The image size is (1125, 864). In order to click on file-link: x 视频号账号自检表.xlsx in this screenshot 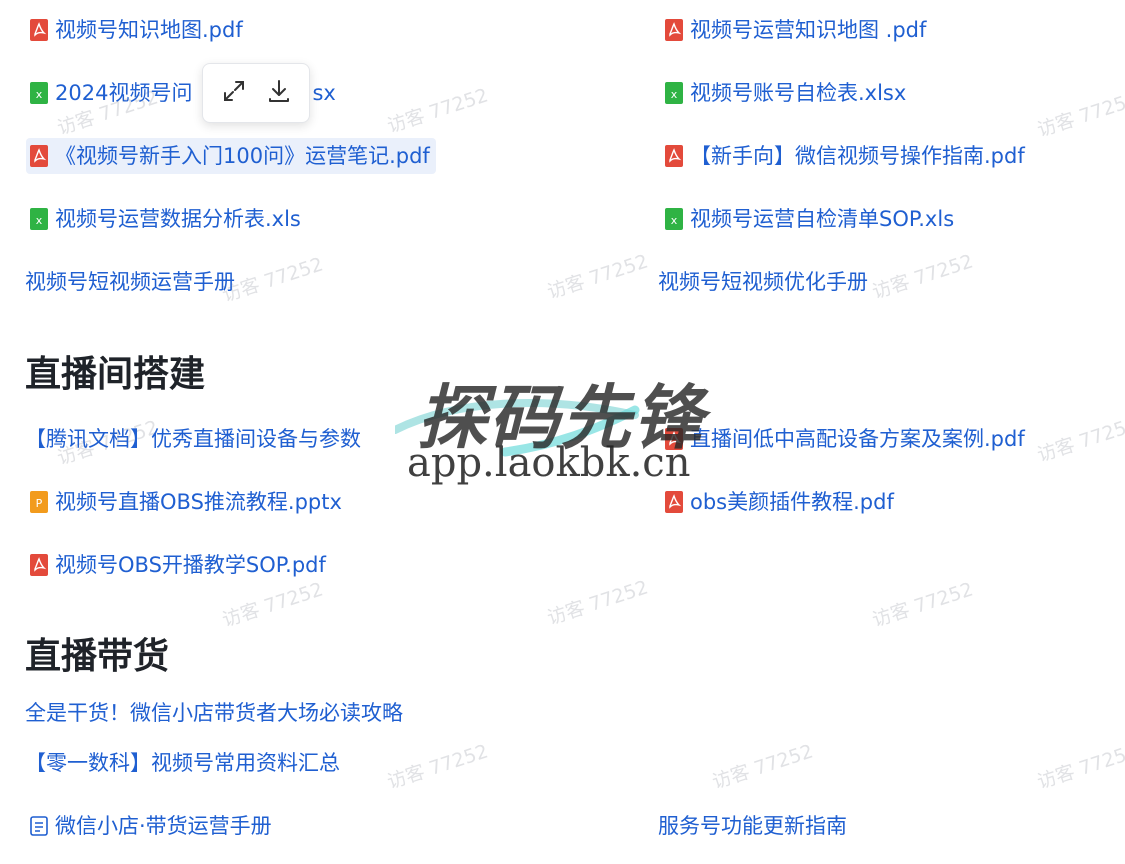, I will do `click(785, 93)`.